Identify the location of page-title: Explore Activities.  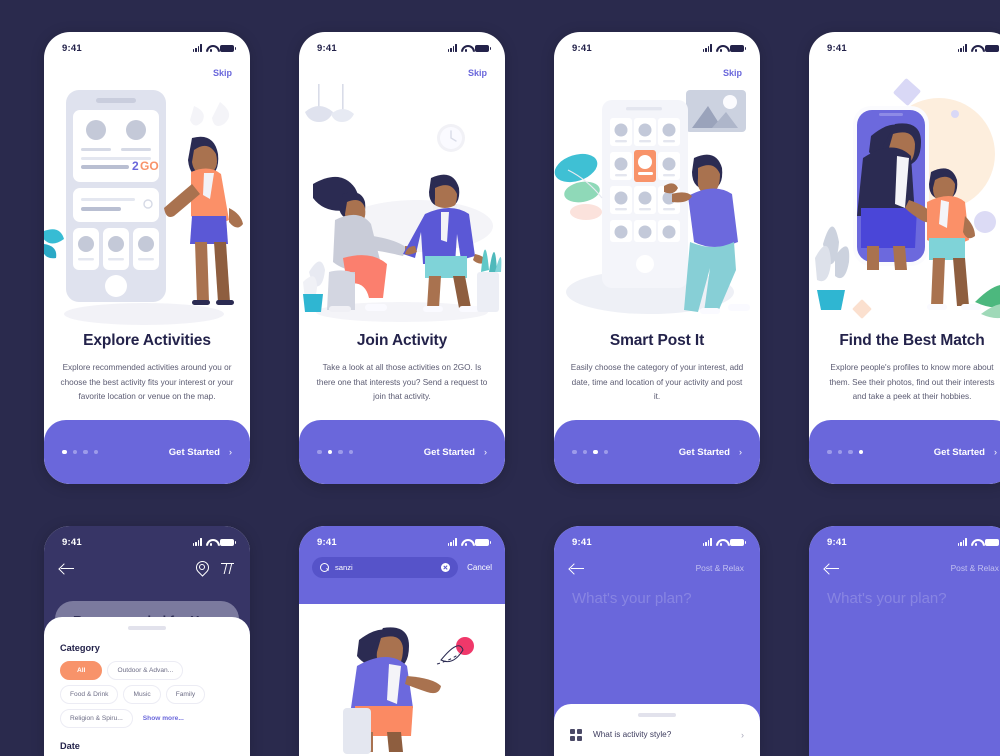
(147, 340).